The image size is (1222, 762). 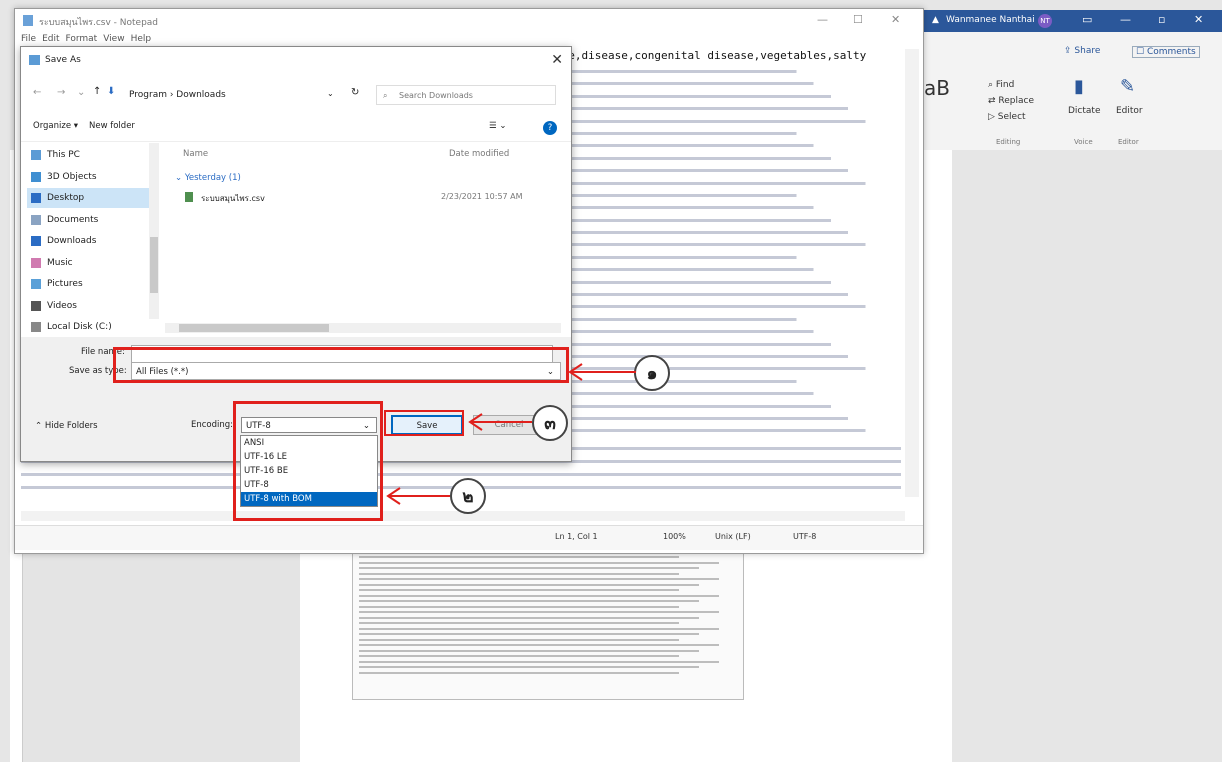 I want to click on sidebar-item: Pictures, so click(x=90, y=284).